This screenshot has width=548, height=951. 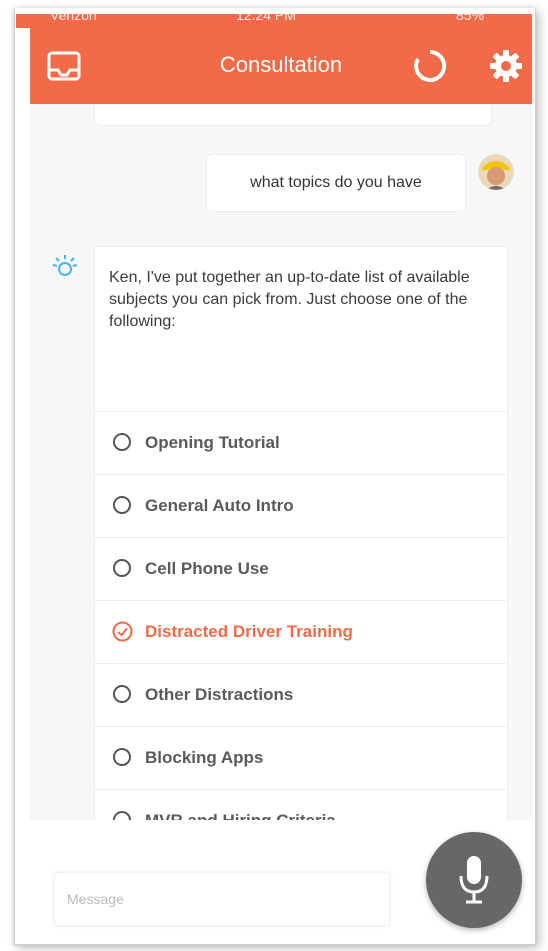 What do you see at coordinates (301, 442) in the screenshot?
I see `option-opening-tutorial: Opening Tutorial` at bounding box center [301, 442].